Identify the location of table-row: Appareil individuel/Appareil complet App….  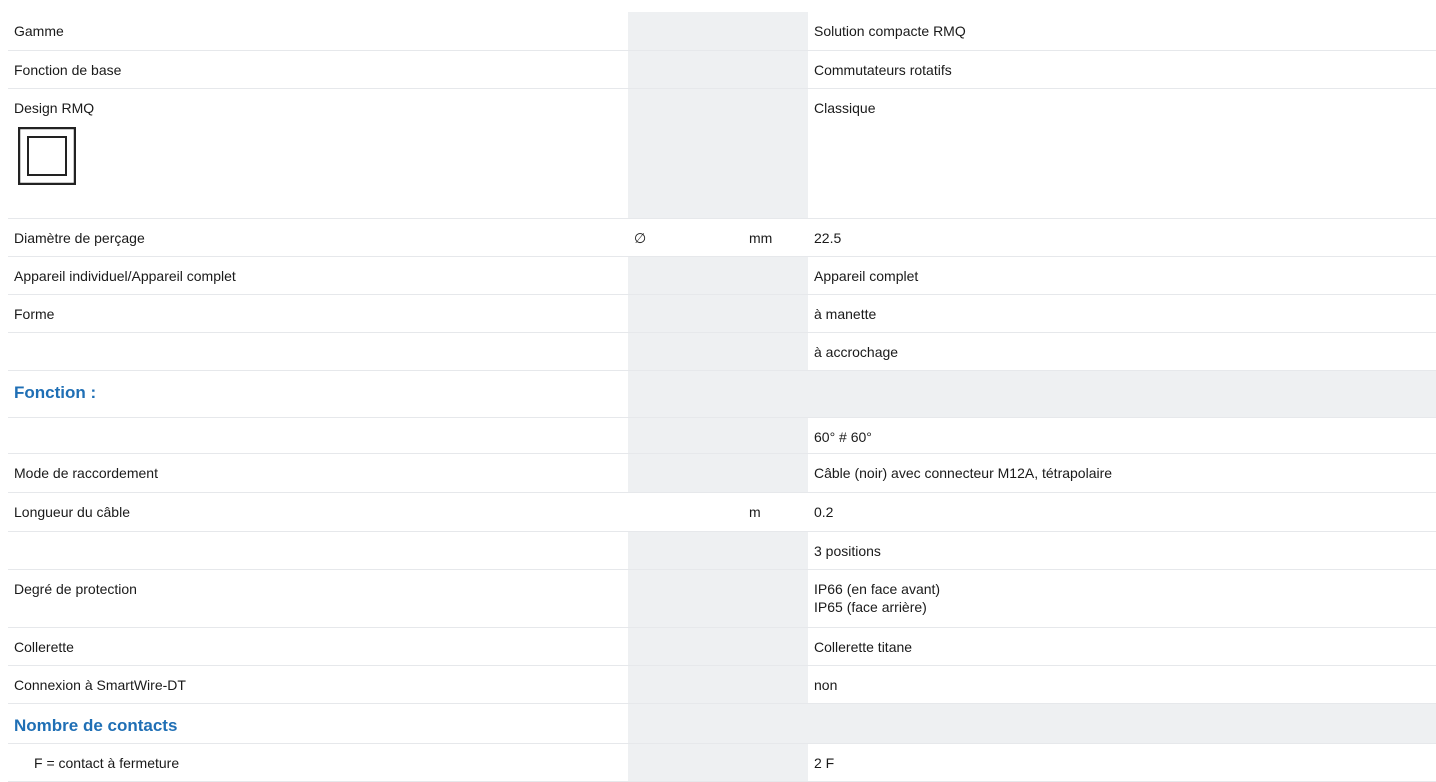
(722, 275).